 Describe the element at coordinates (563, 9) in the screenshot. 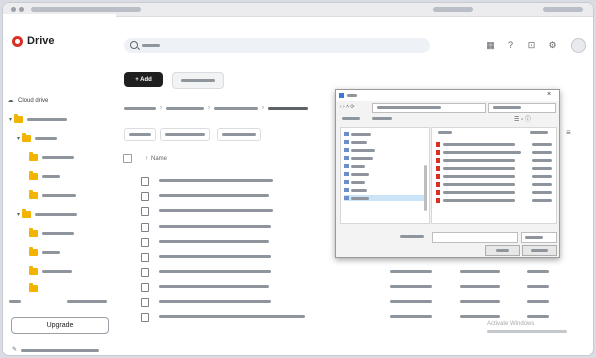

I see `browser-profile` at that location.